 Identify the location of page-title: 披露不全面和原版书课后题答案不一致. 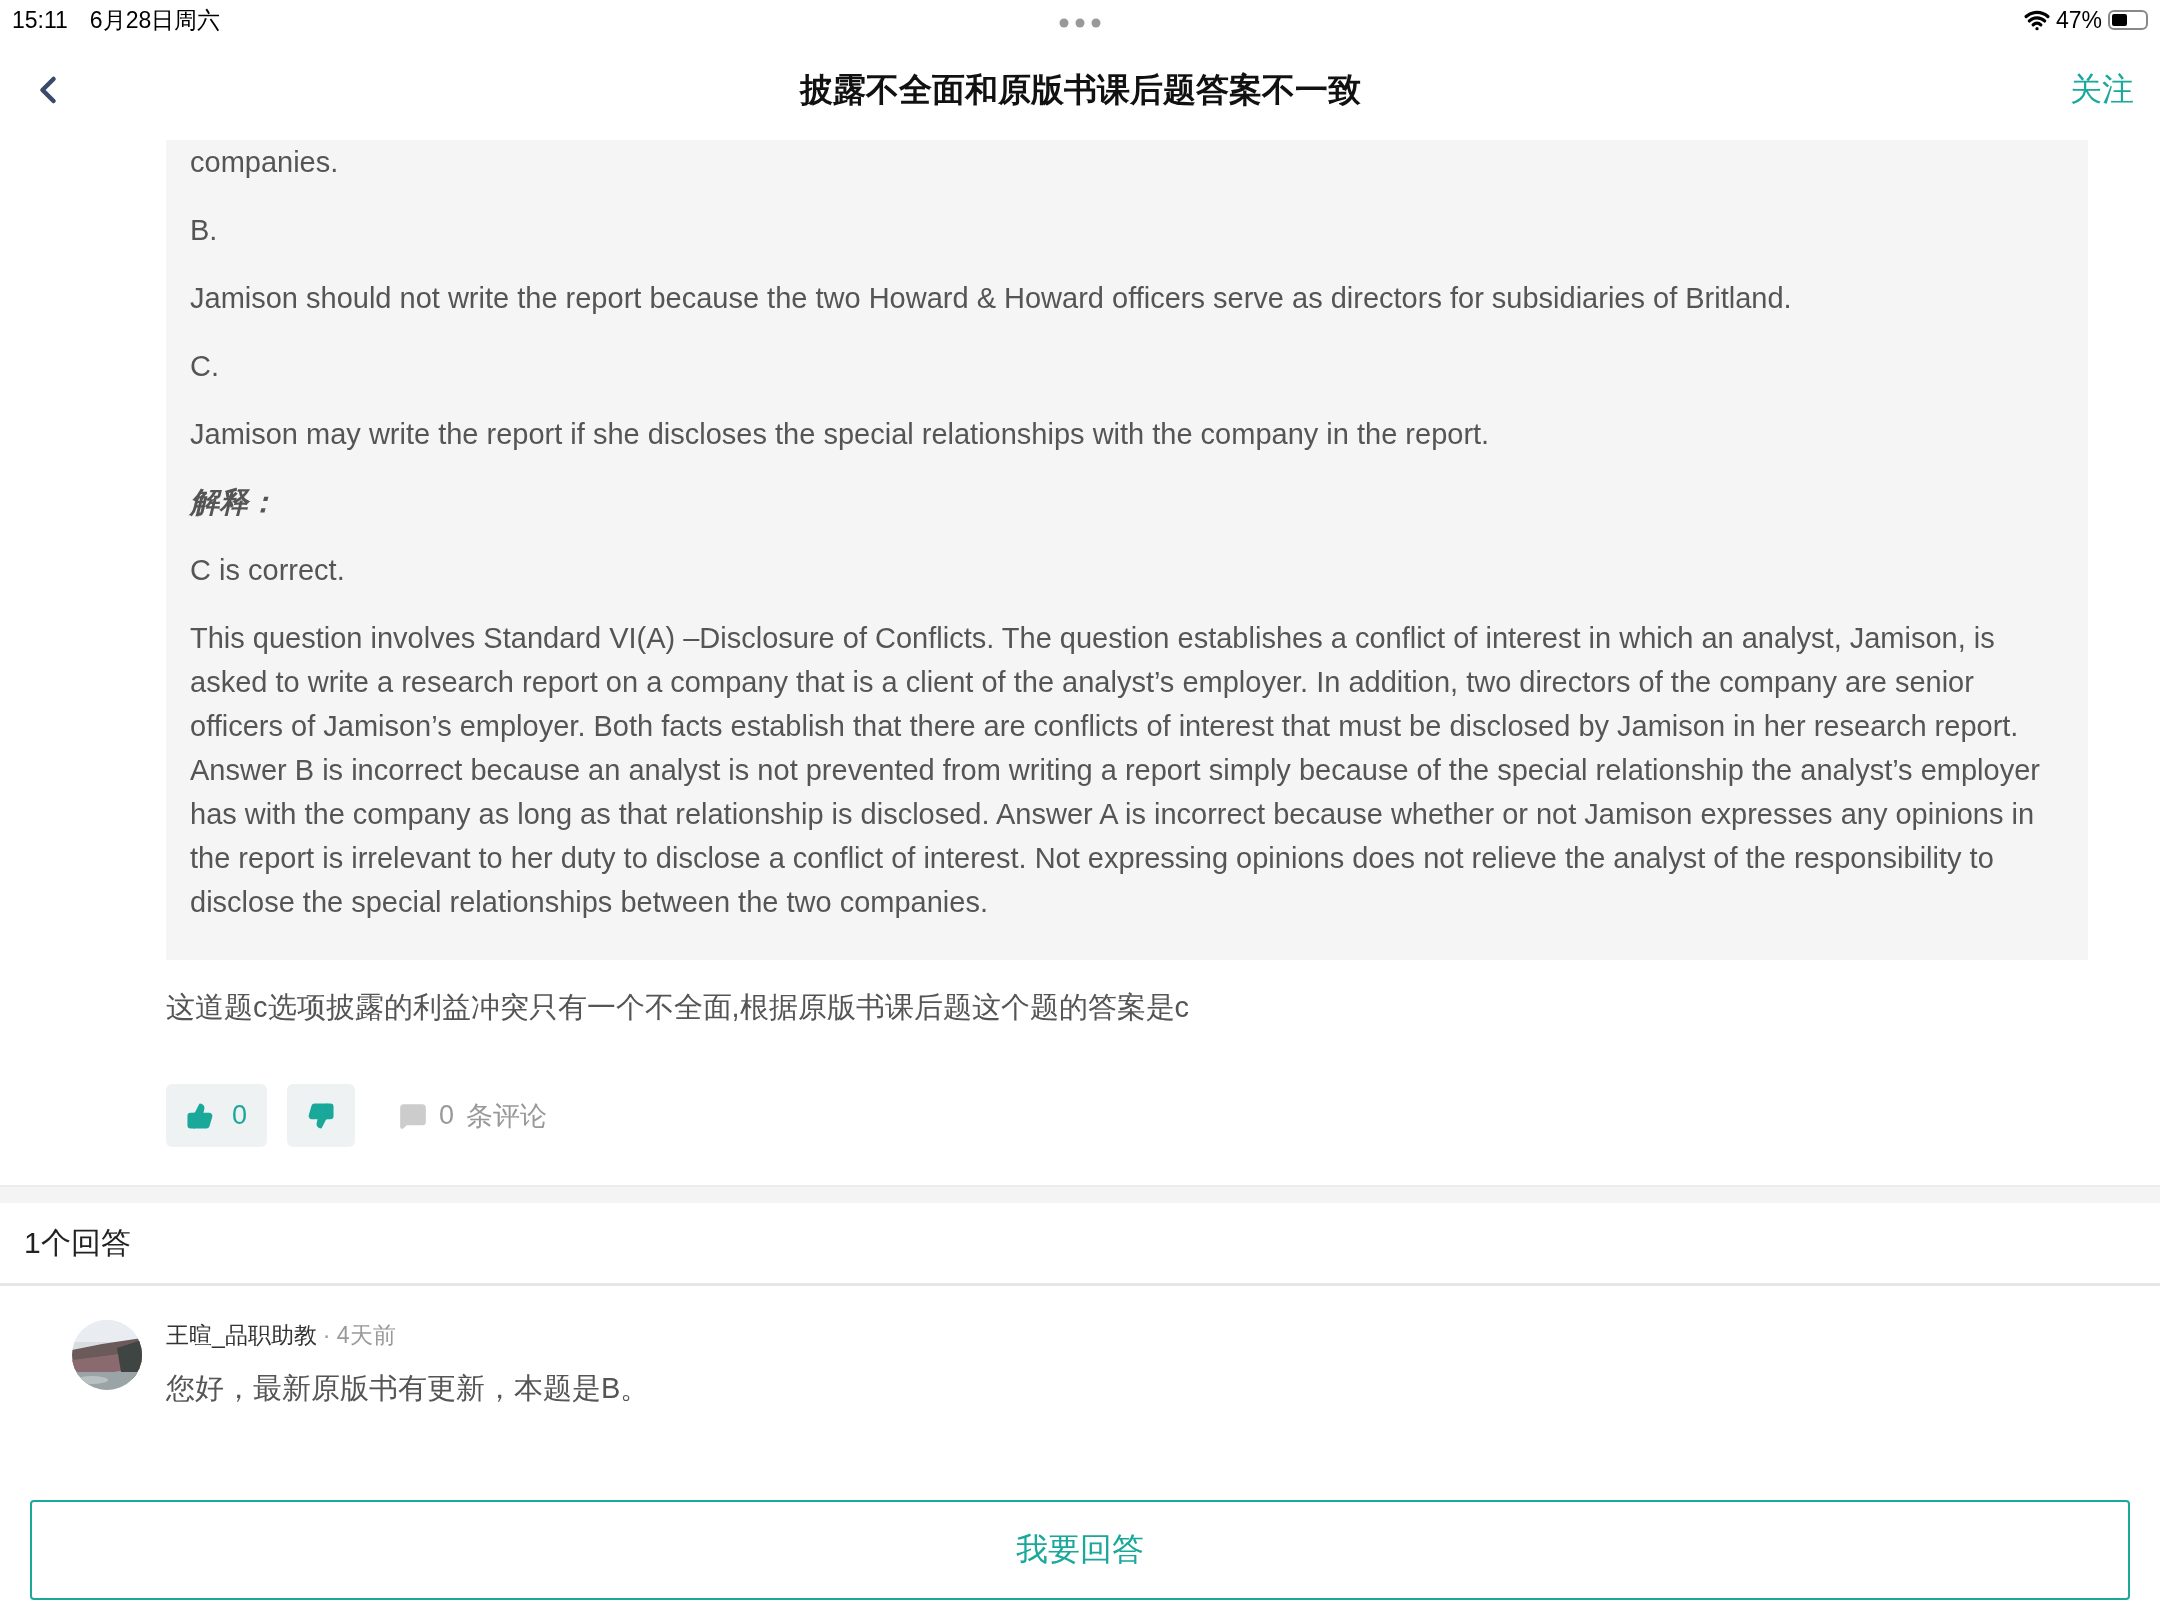
(1080, 89).